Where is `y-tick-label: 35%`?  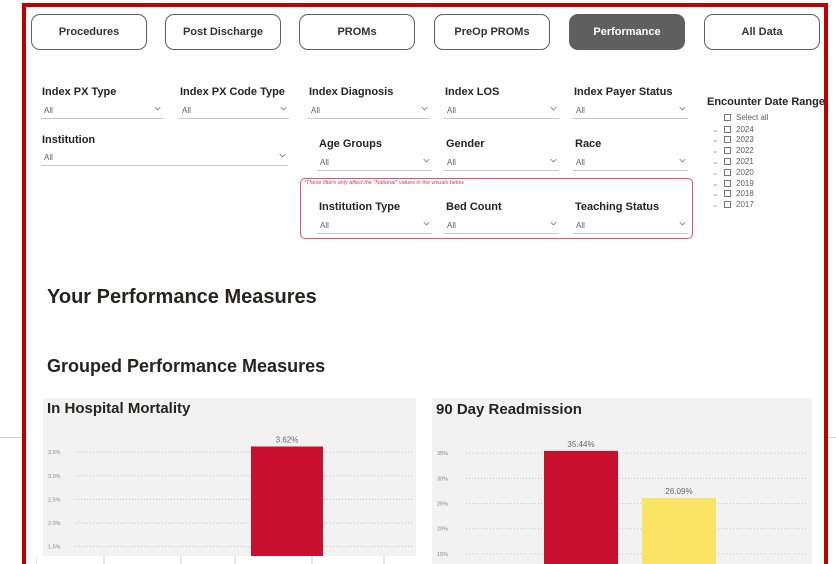 y-tick-label: 35% is located at coordinates (442, 454).